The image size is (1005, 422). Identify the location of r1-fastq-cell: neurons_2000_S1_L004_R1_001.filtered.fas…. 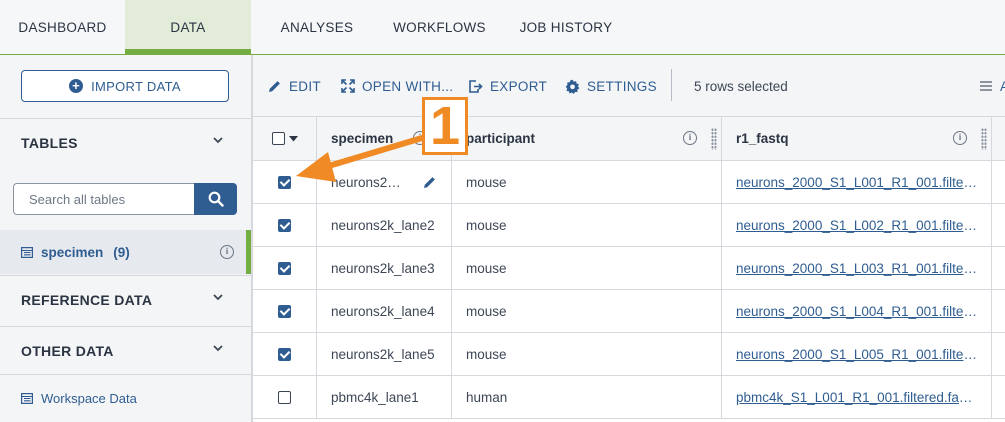
(857, 311).